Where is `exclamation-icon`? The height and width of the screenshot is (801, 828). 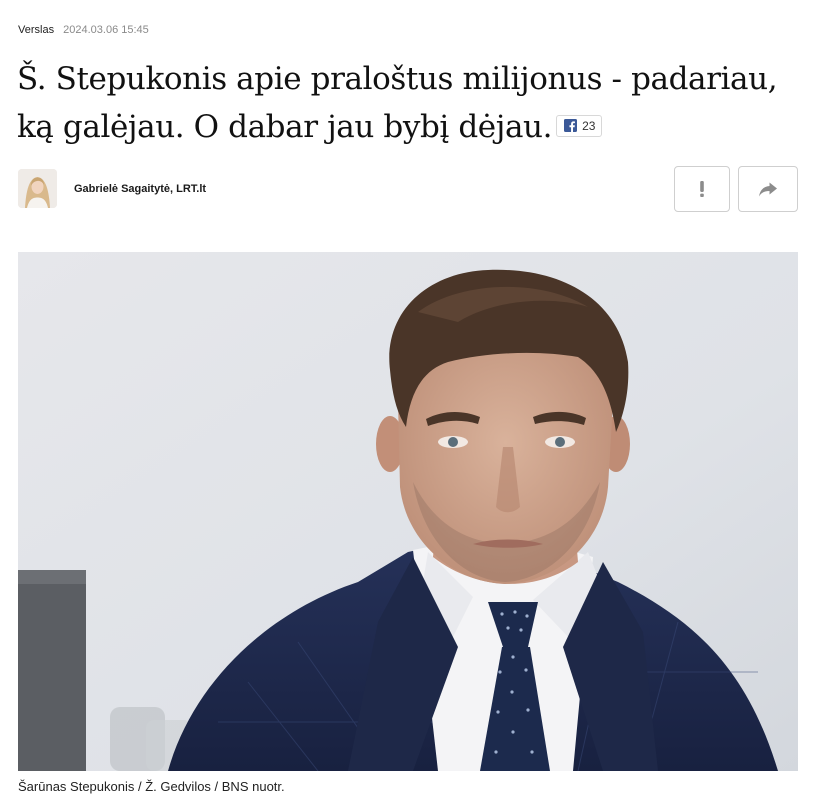
exclamation-icon is located at coordinates (702, 189).